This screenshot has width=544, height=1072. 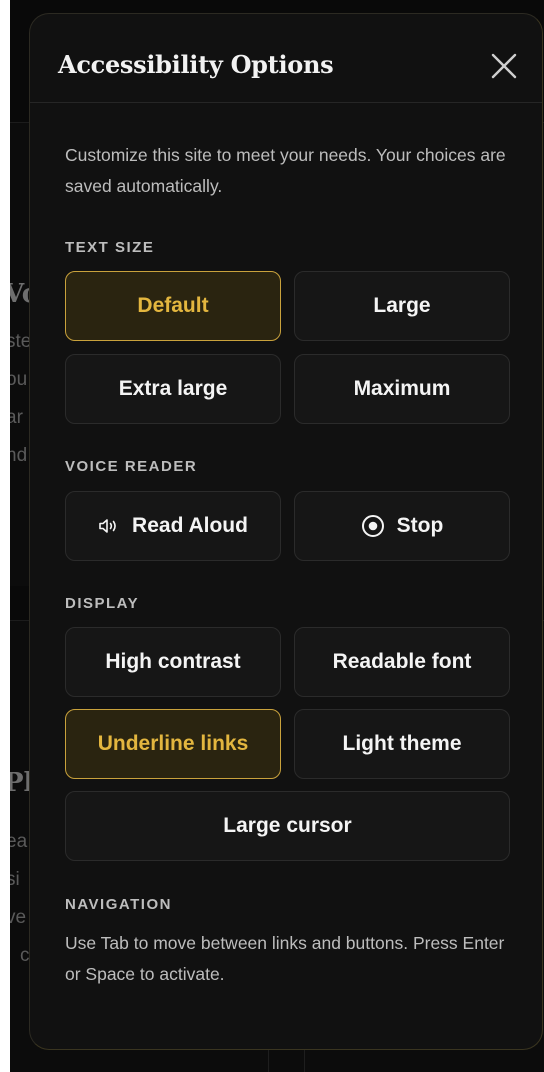 I want to click on background-text-fragment: ve, so click(x=18, y=917).